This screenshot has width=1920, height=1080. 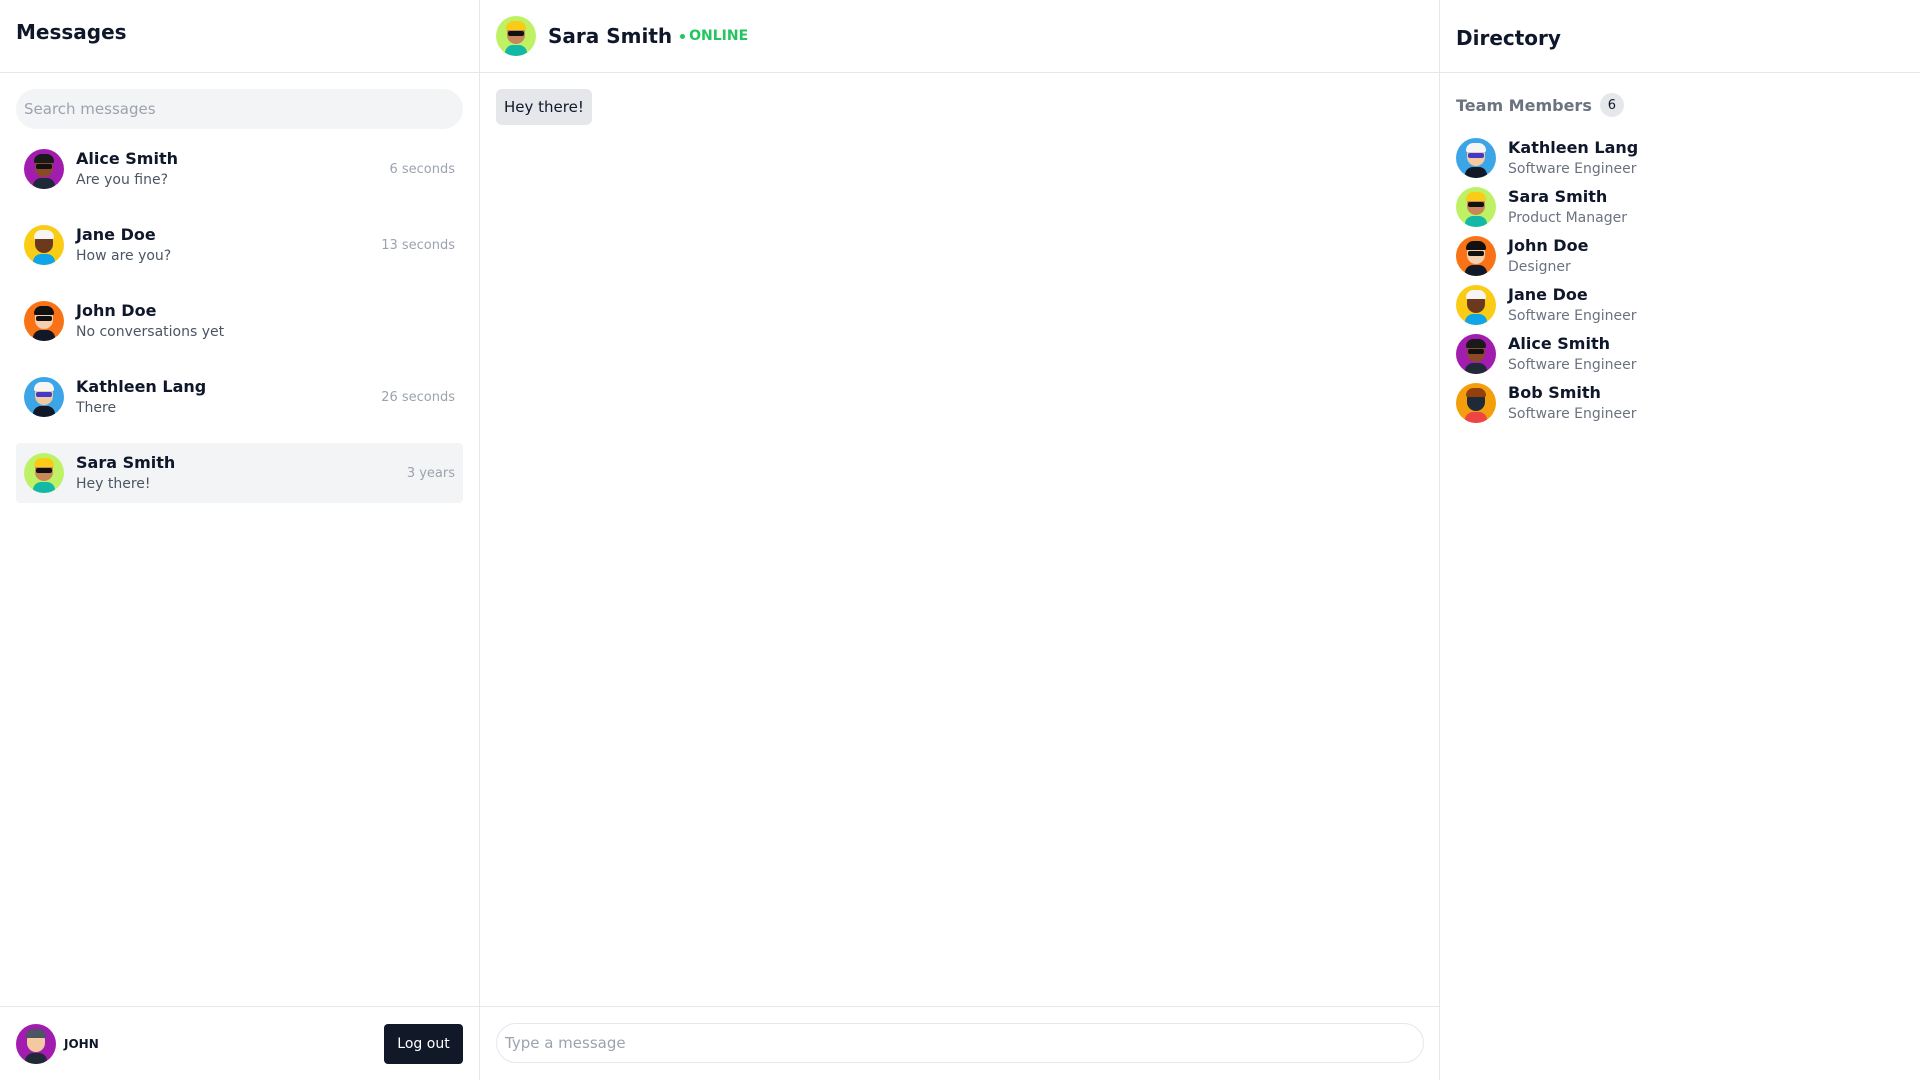 What do you see at coordinates (239, 36) in the screenshot?
I see `messages-header: Messages` at bounding box center [239, 36].